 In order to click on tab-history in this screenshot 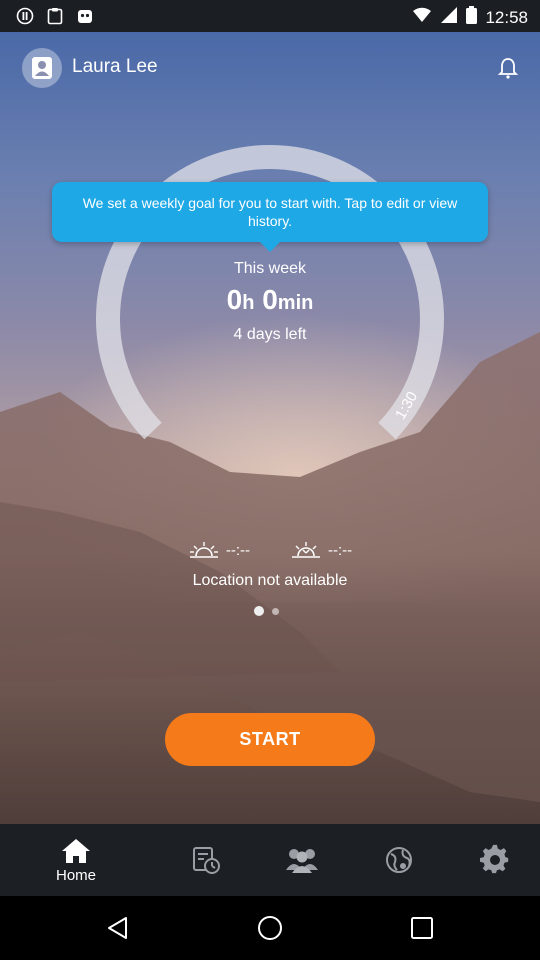, I will do `click(206, 860)`.